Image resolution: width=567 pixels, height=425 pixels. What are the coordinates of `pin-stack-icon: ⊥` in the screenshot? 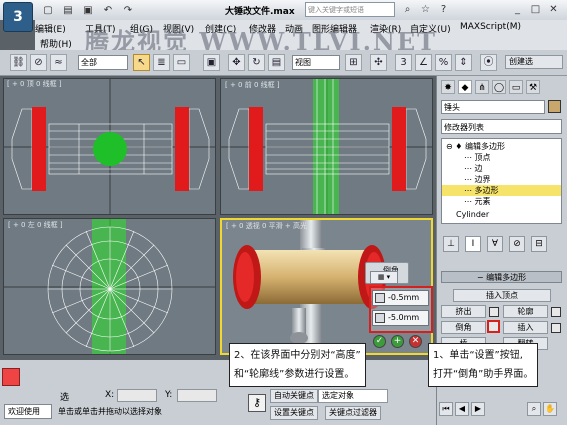 It's located at (451, 244).